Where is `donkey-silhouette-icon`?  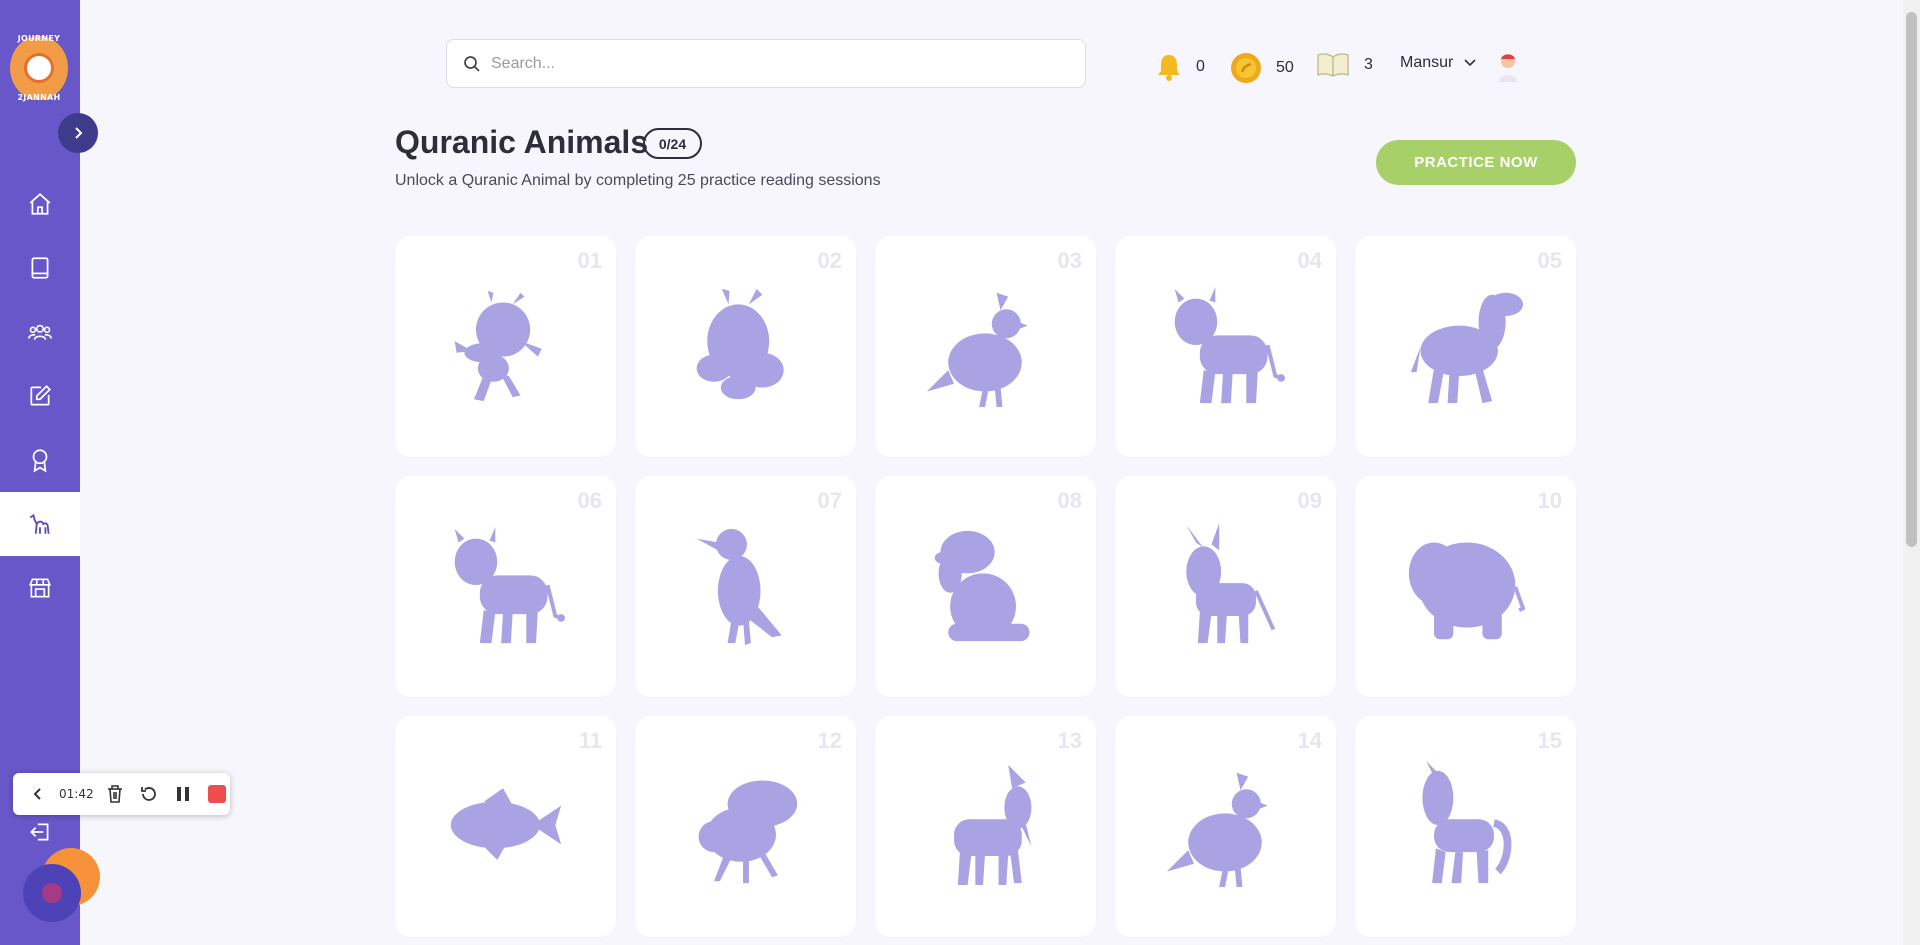 donkey-silhouette-icon is located at coordinates (1231, 583).